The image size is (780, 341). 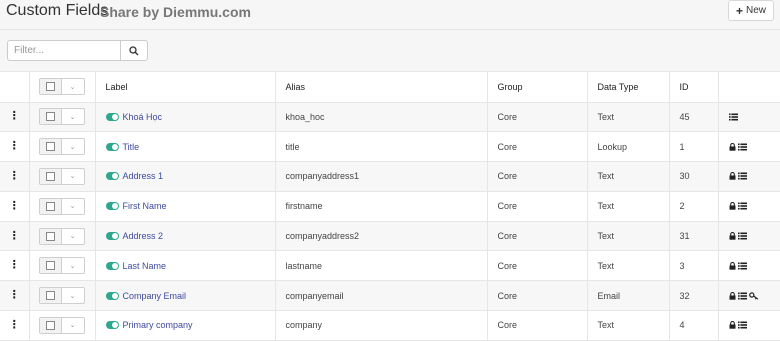 I want to click on field-label-link: Company Email, so click(x=155, y=296).